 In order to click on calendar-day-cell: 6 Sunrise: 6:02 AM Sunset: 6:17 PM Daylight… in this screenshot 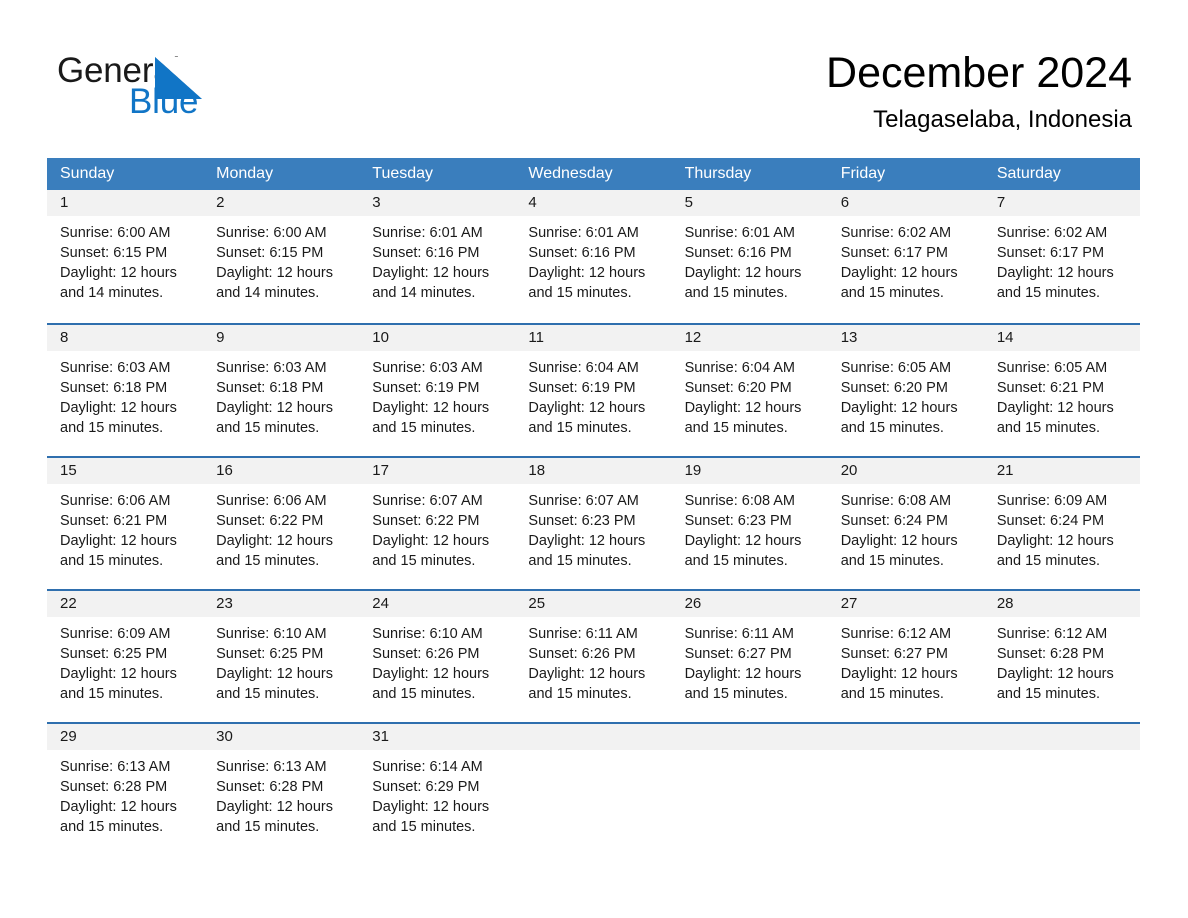, I will do `click(905, 256)`.